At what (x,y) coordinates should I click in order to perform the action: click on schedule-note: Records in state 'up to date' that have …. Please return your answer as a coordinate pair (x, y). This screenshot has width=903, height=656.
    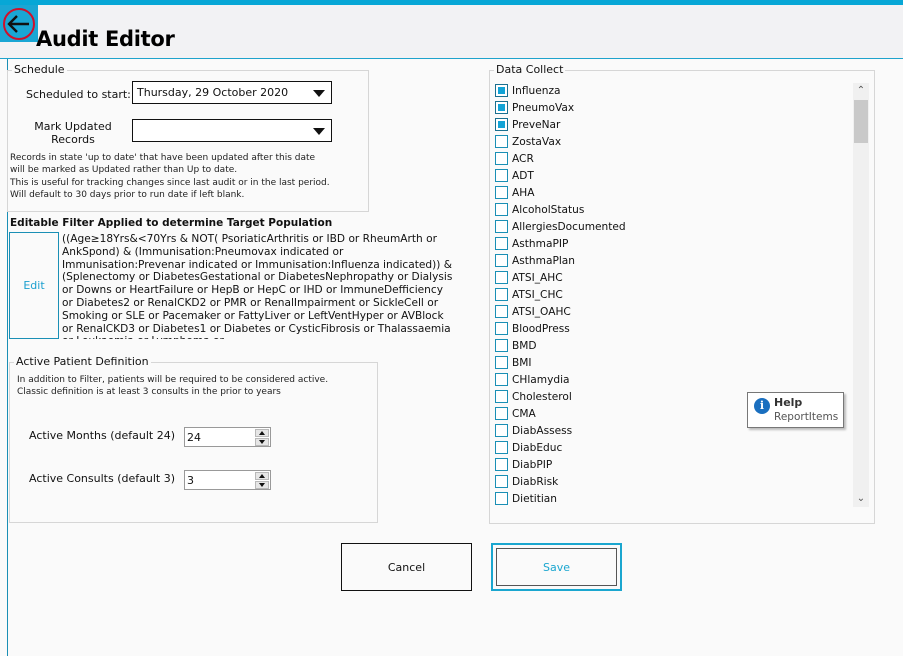
    Looking at the image, I should click on (170, 176).